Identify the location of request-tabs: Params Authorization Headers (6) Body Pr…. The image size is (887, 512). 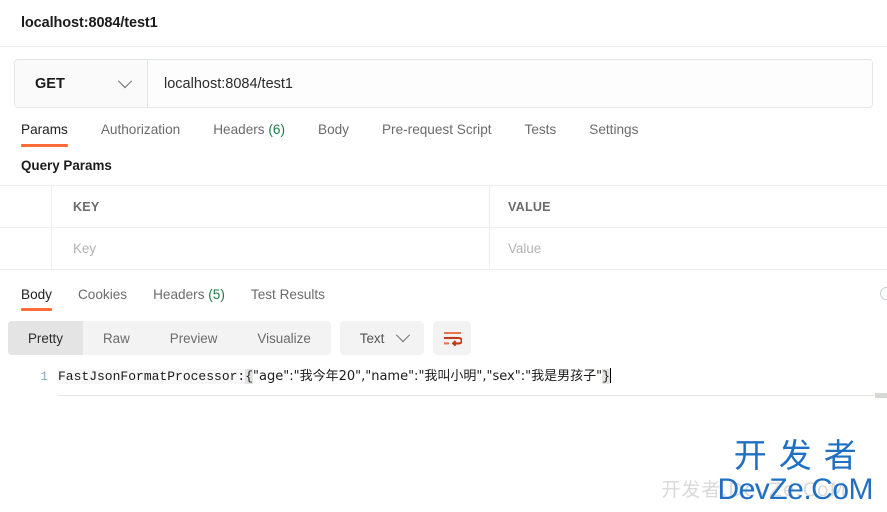
(443, 127).